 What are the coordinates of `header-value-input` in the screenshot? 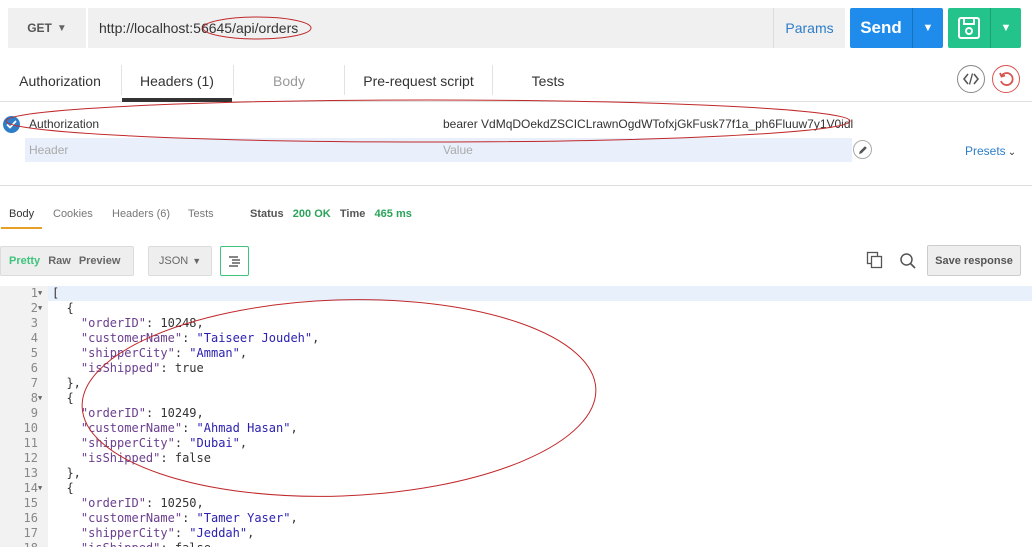 It's located at (643, 150).